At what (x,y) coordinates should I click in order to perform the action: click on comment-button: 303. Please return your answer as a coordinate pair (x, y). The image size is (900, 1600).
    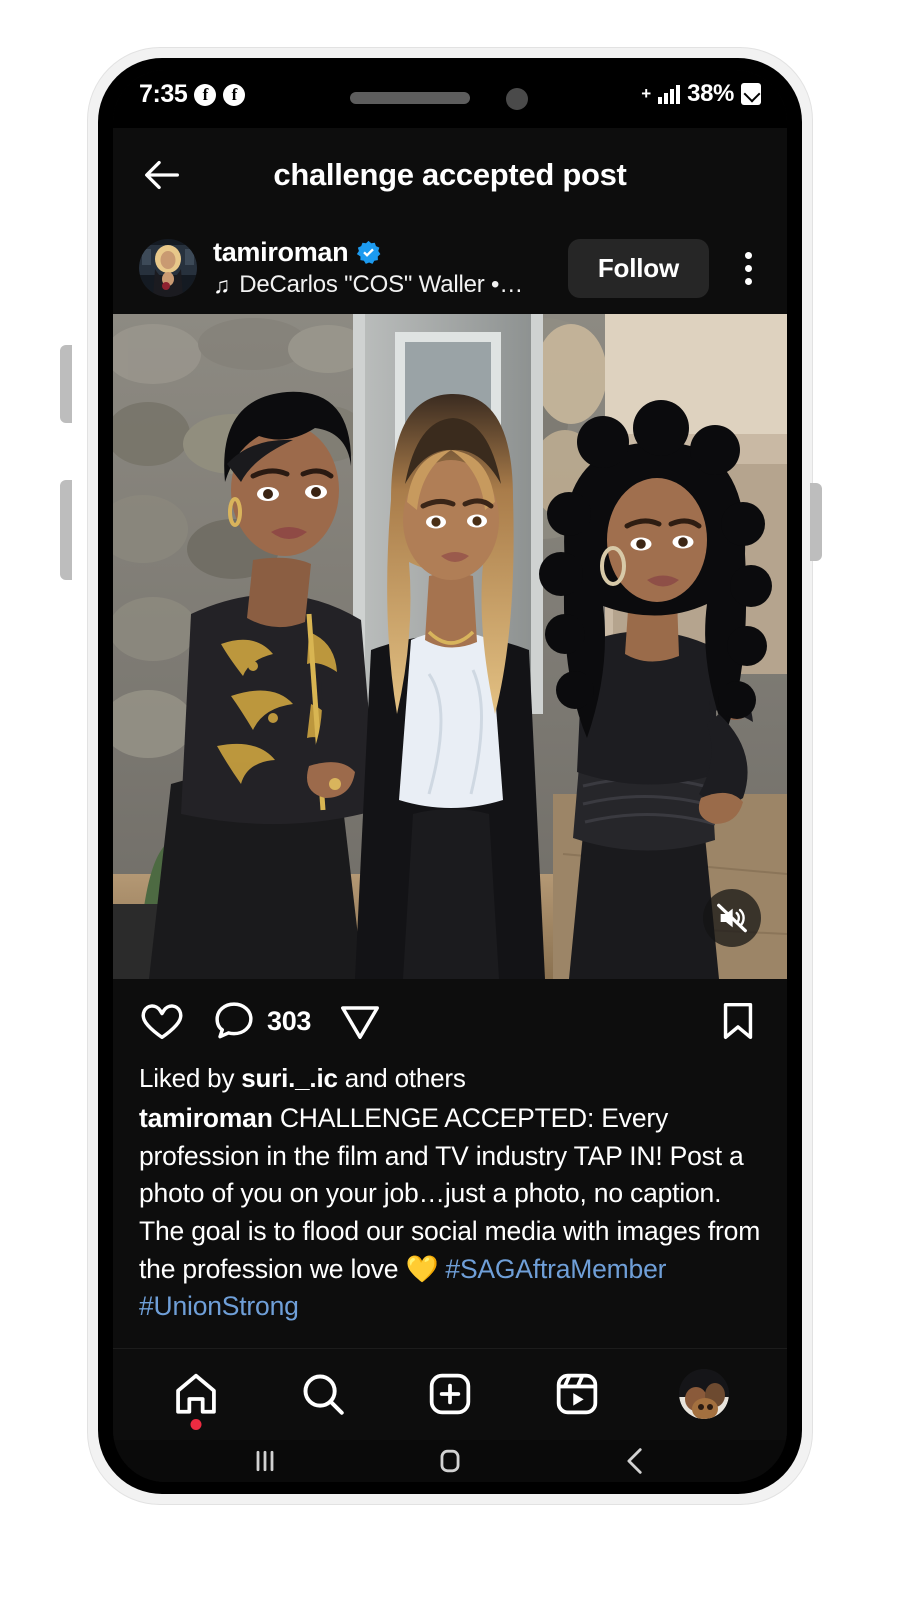
    Looking at the image, I should click on (261, 1021).